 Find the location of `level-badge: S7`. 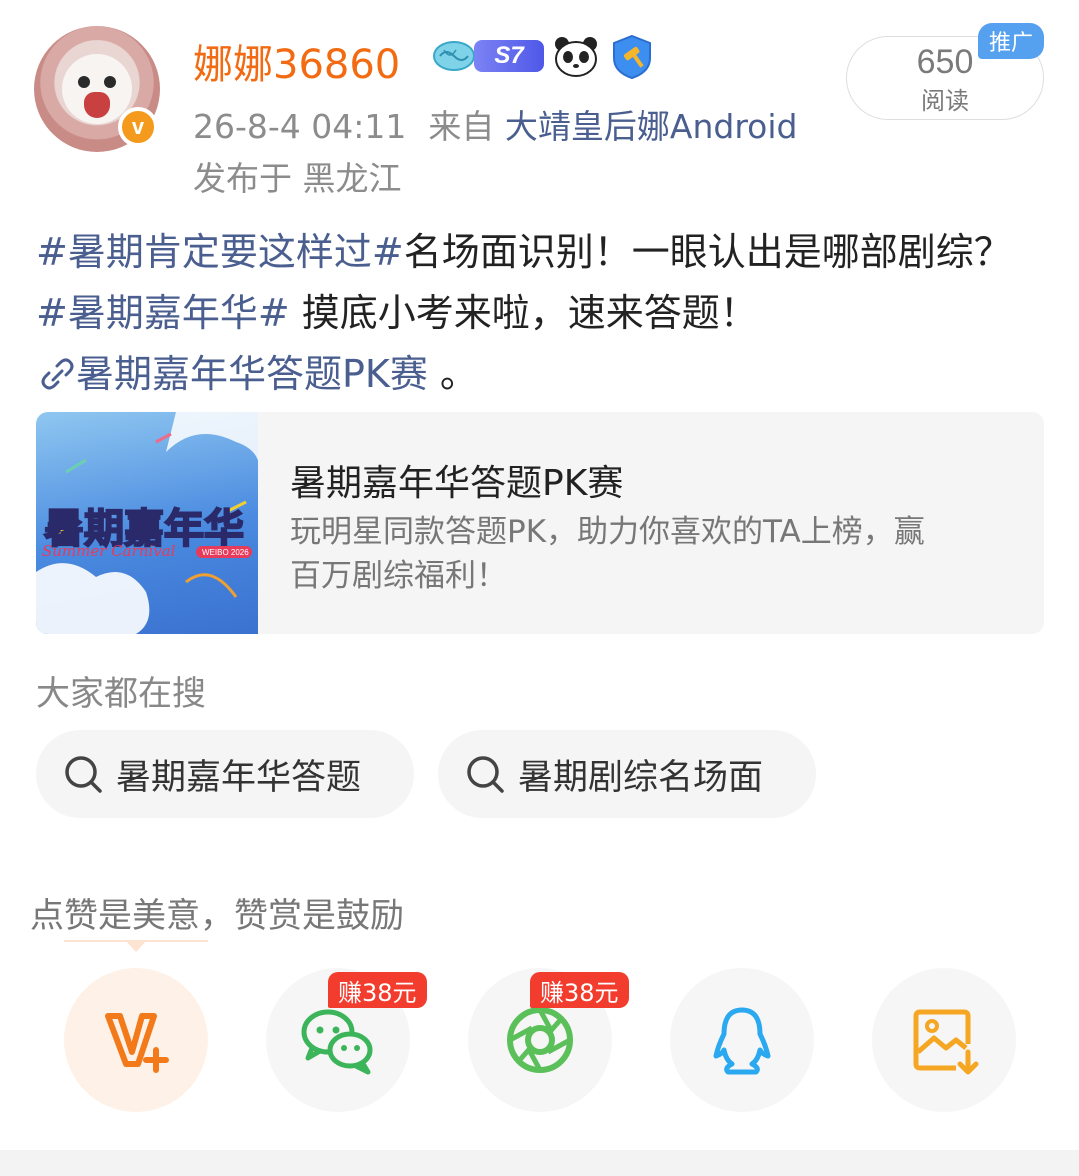

level-badge: S7 is located at coordinates (509, 56).